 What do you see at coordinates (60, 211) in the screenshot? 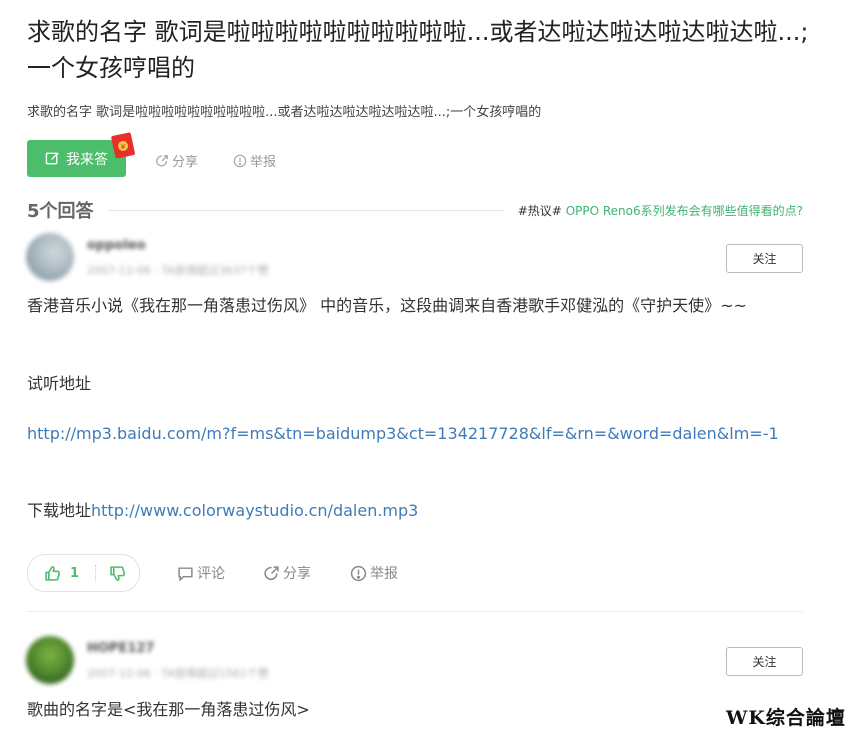
I see `answer-count: 5个回答` at bounding box center [60, 211].